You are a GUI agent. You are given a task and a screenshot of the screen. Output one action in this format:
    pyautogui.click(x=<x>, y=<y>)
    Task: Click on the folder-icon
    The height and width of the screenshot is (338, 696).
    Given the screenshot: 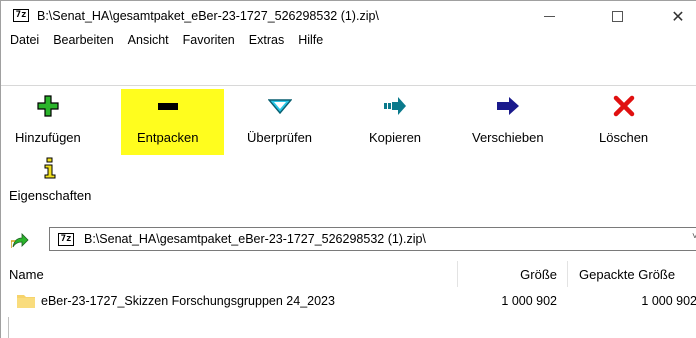 What is the action you would take?
    pyautogui.click(x=26, y=300)
    